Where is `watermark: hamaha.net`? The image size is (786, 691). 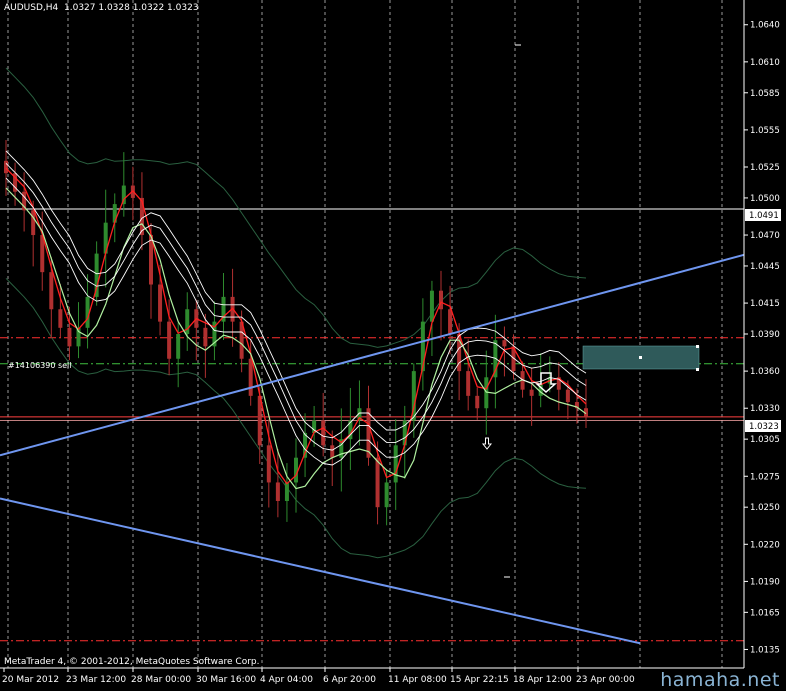
watermark: hamaha.net is located at coordinates (720, 680).